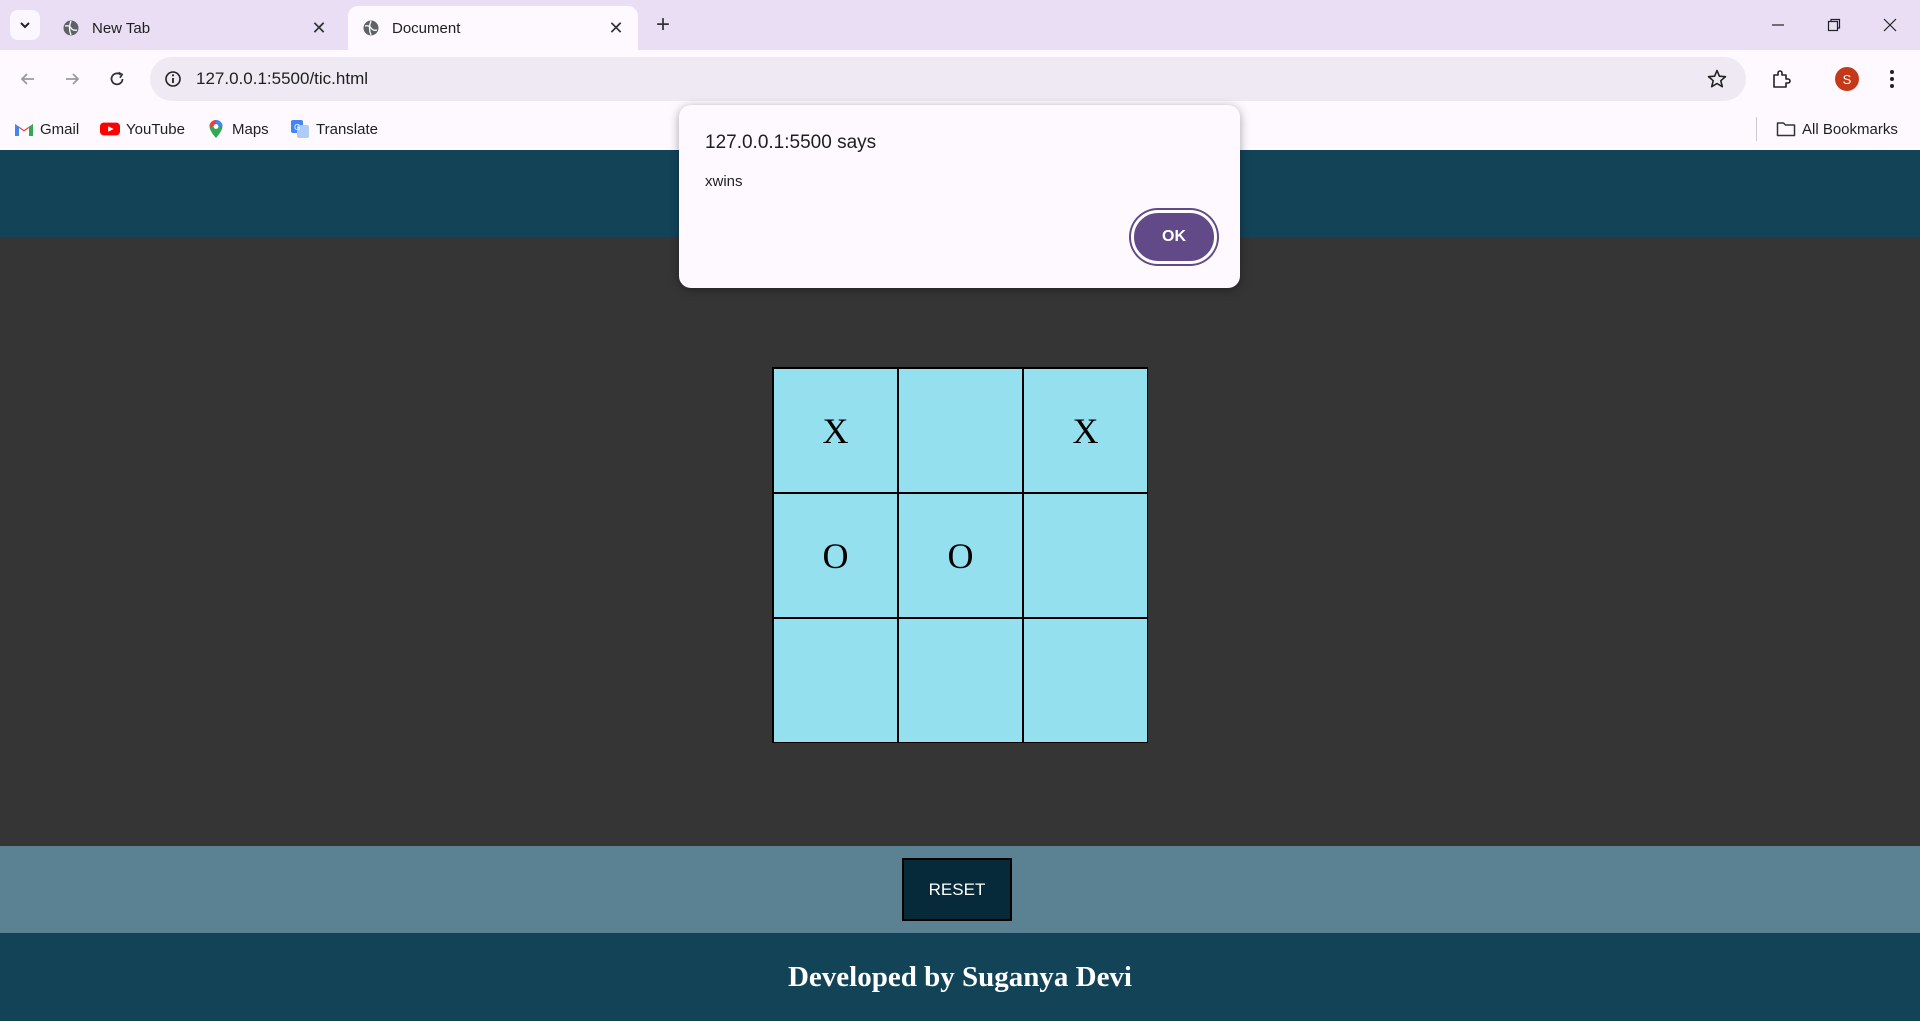  I want to click on translate-icon: G, so click(300, 129).